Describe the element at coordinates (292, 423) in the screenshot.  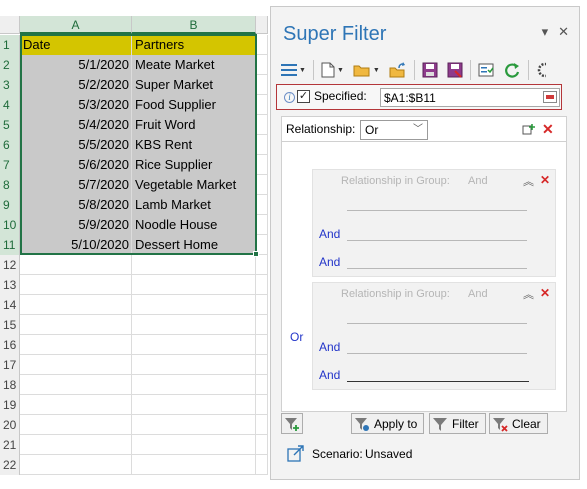
I see `add-filter-button` at that location.